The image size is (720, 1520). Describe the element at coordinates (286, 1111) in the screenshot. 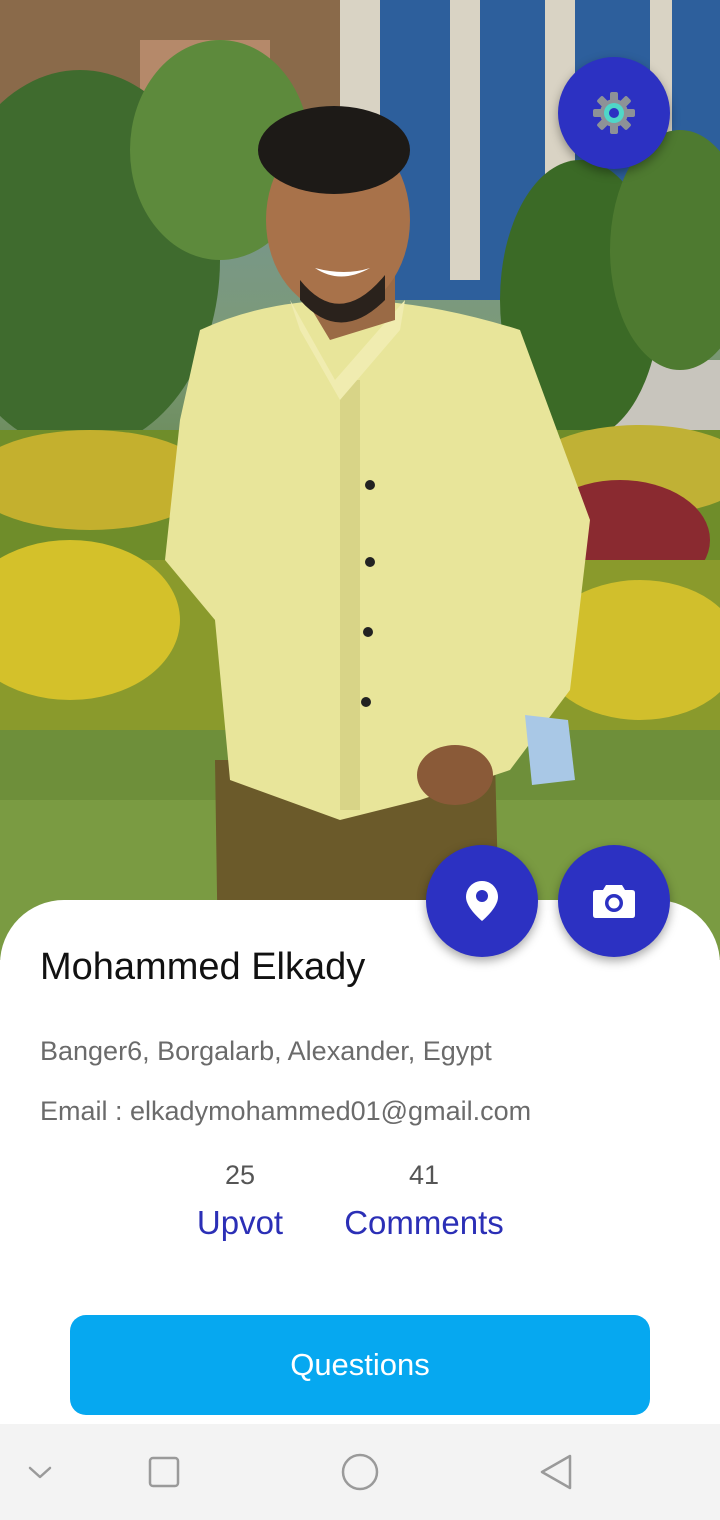

I see `profile-email: Email : elkadymohammed01@gmail.com` at that location.